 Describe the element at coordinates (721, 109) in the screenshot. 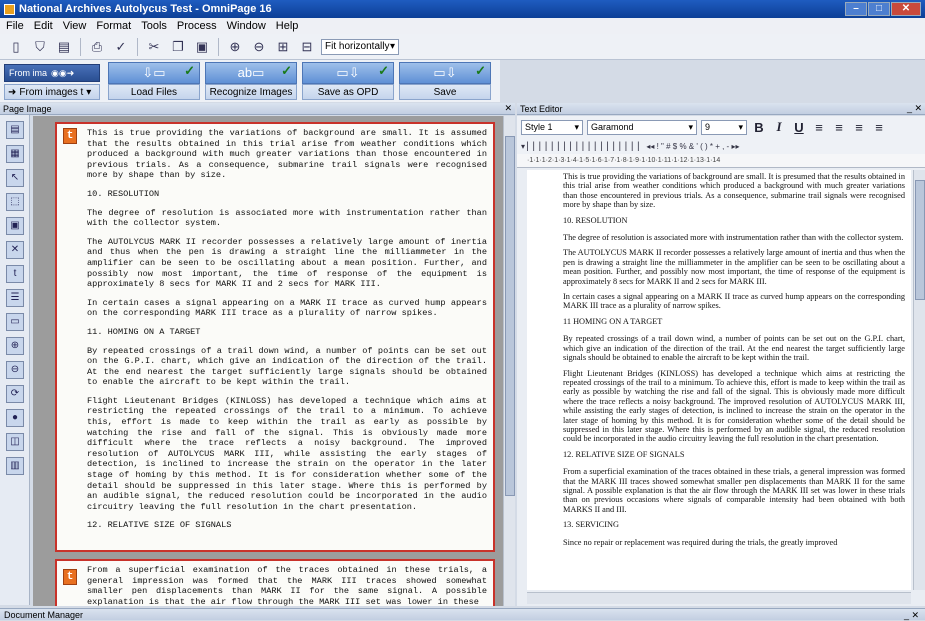

I see `text-editor-header: Text Editor _ ✕` at that location.